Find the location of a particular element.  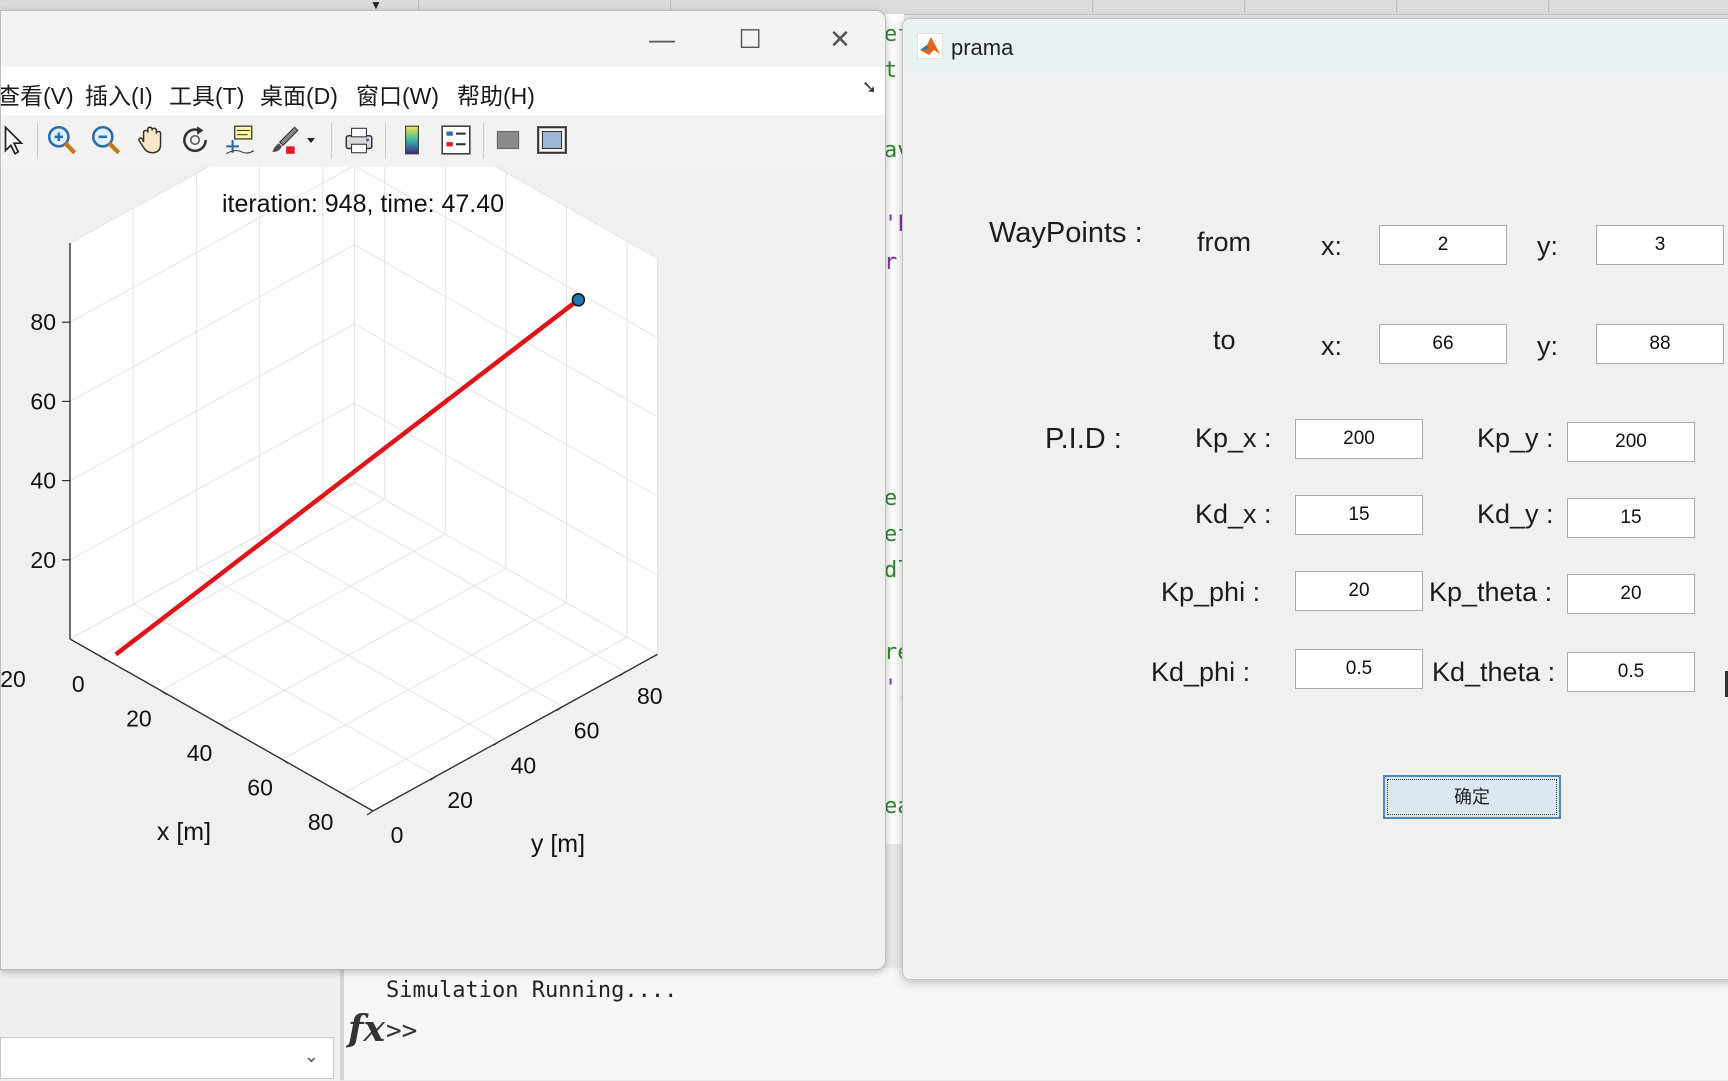

to-label: to is located at coordinates (1224, 340).